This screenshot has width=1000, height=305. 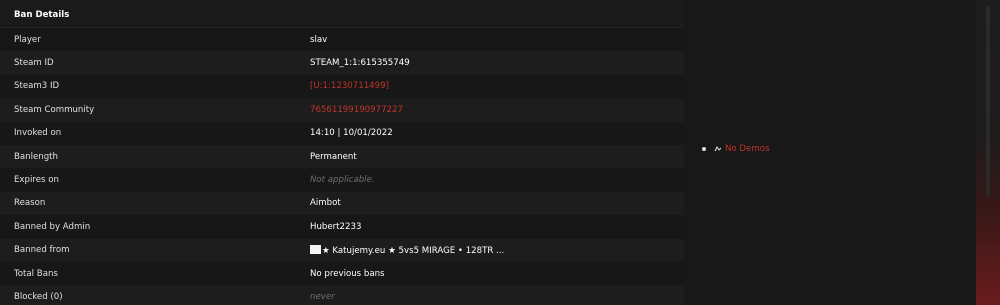 What do you see at coordinates (497, 110) in the screenshot?
I see `steam-community-link: 76561199190977227` at bounding box center [497, 110].